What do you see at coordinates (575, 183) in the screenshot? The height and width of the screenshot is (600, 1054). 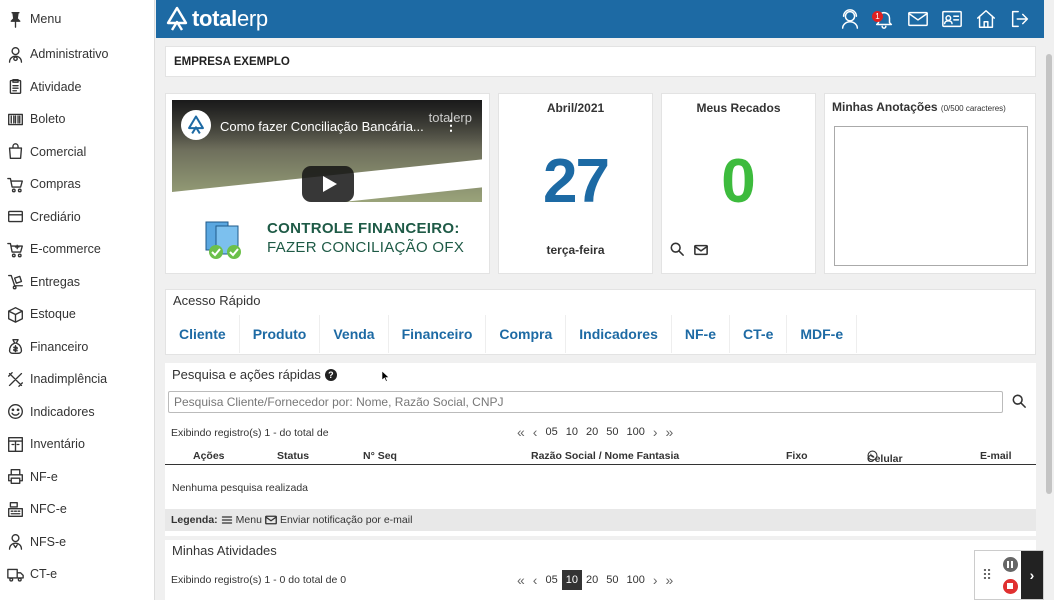 I see `calendar-card: Abril/2021 27 terça-feira` at bounding box center [575, 183].